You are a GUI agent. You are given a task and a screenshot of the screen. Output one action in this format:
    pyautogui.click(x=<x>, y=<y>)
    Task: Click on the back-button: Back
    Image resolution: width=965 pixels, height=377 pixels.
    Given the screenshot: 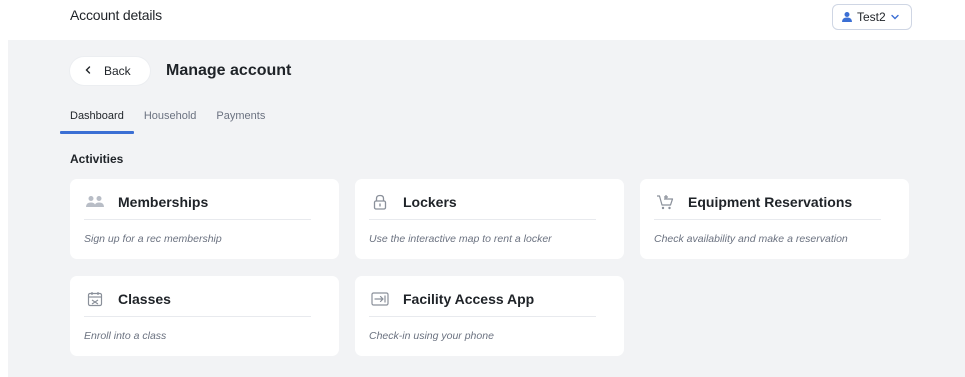 What is the action you would take?
    pyautogui.click(x=110, y=71)
    